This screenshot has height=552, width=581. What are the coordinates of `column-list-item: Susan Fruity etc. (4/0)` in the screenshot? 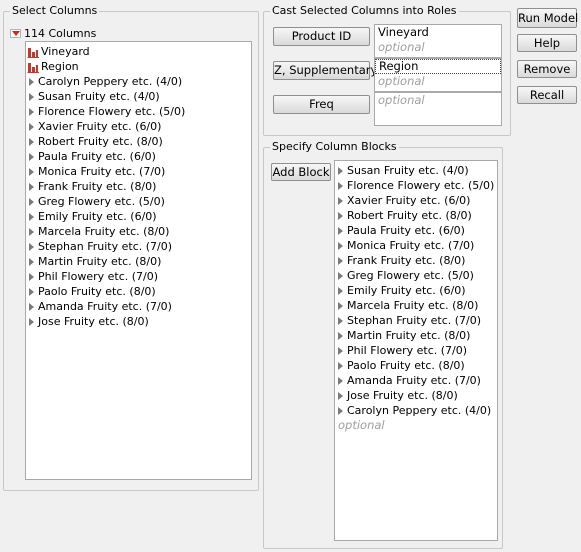 It's located at (138, 96).